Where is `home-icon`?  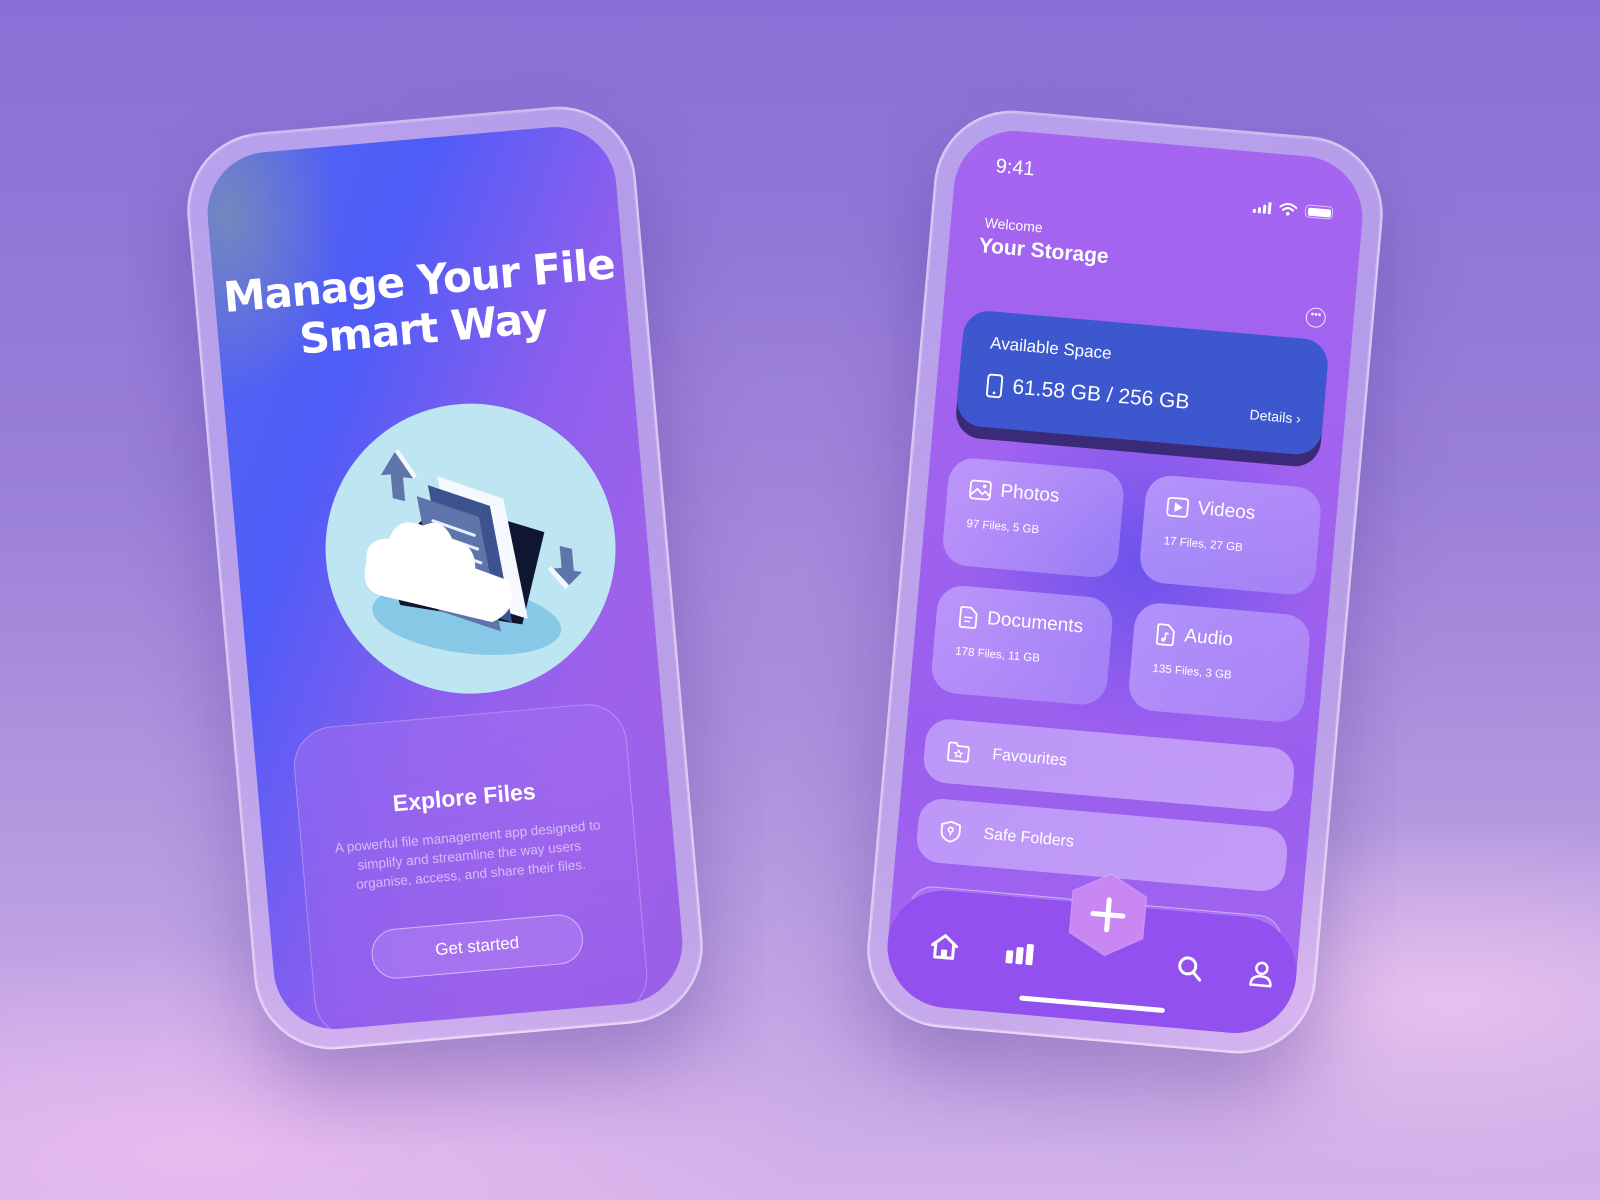
home-icon is located at coordinates (945, 947).